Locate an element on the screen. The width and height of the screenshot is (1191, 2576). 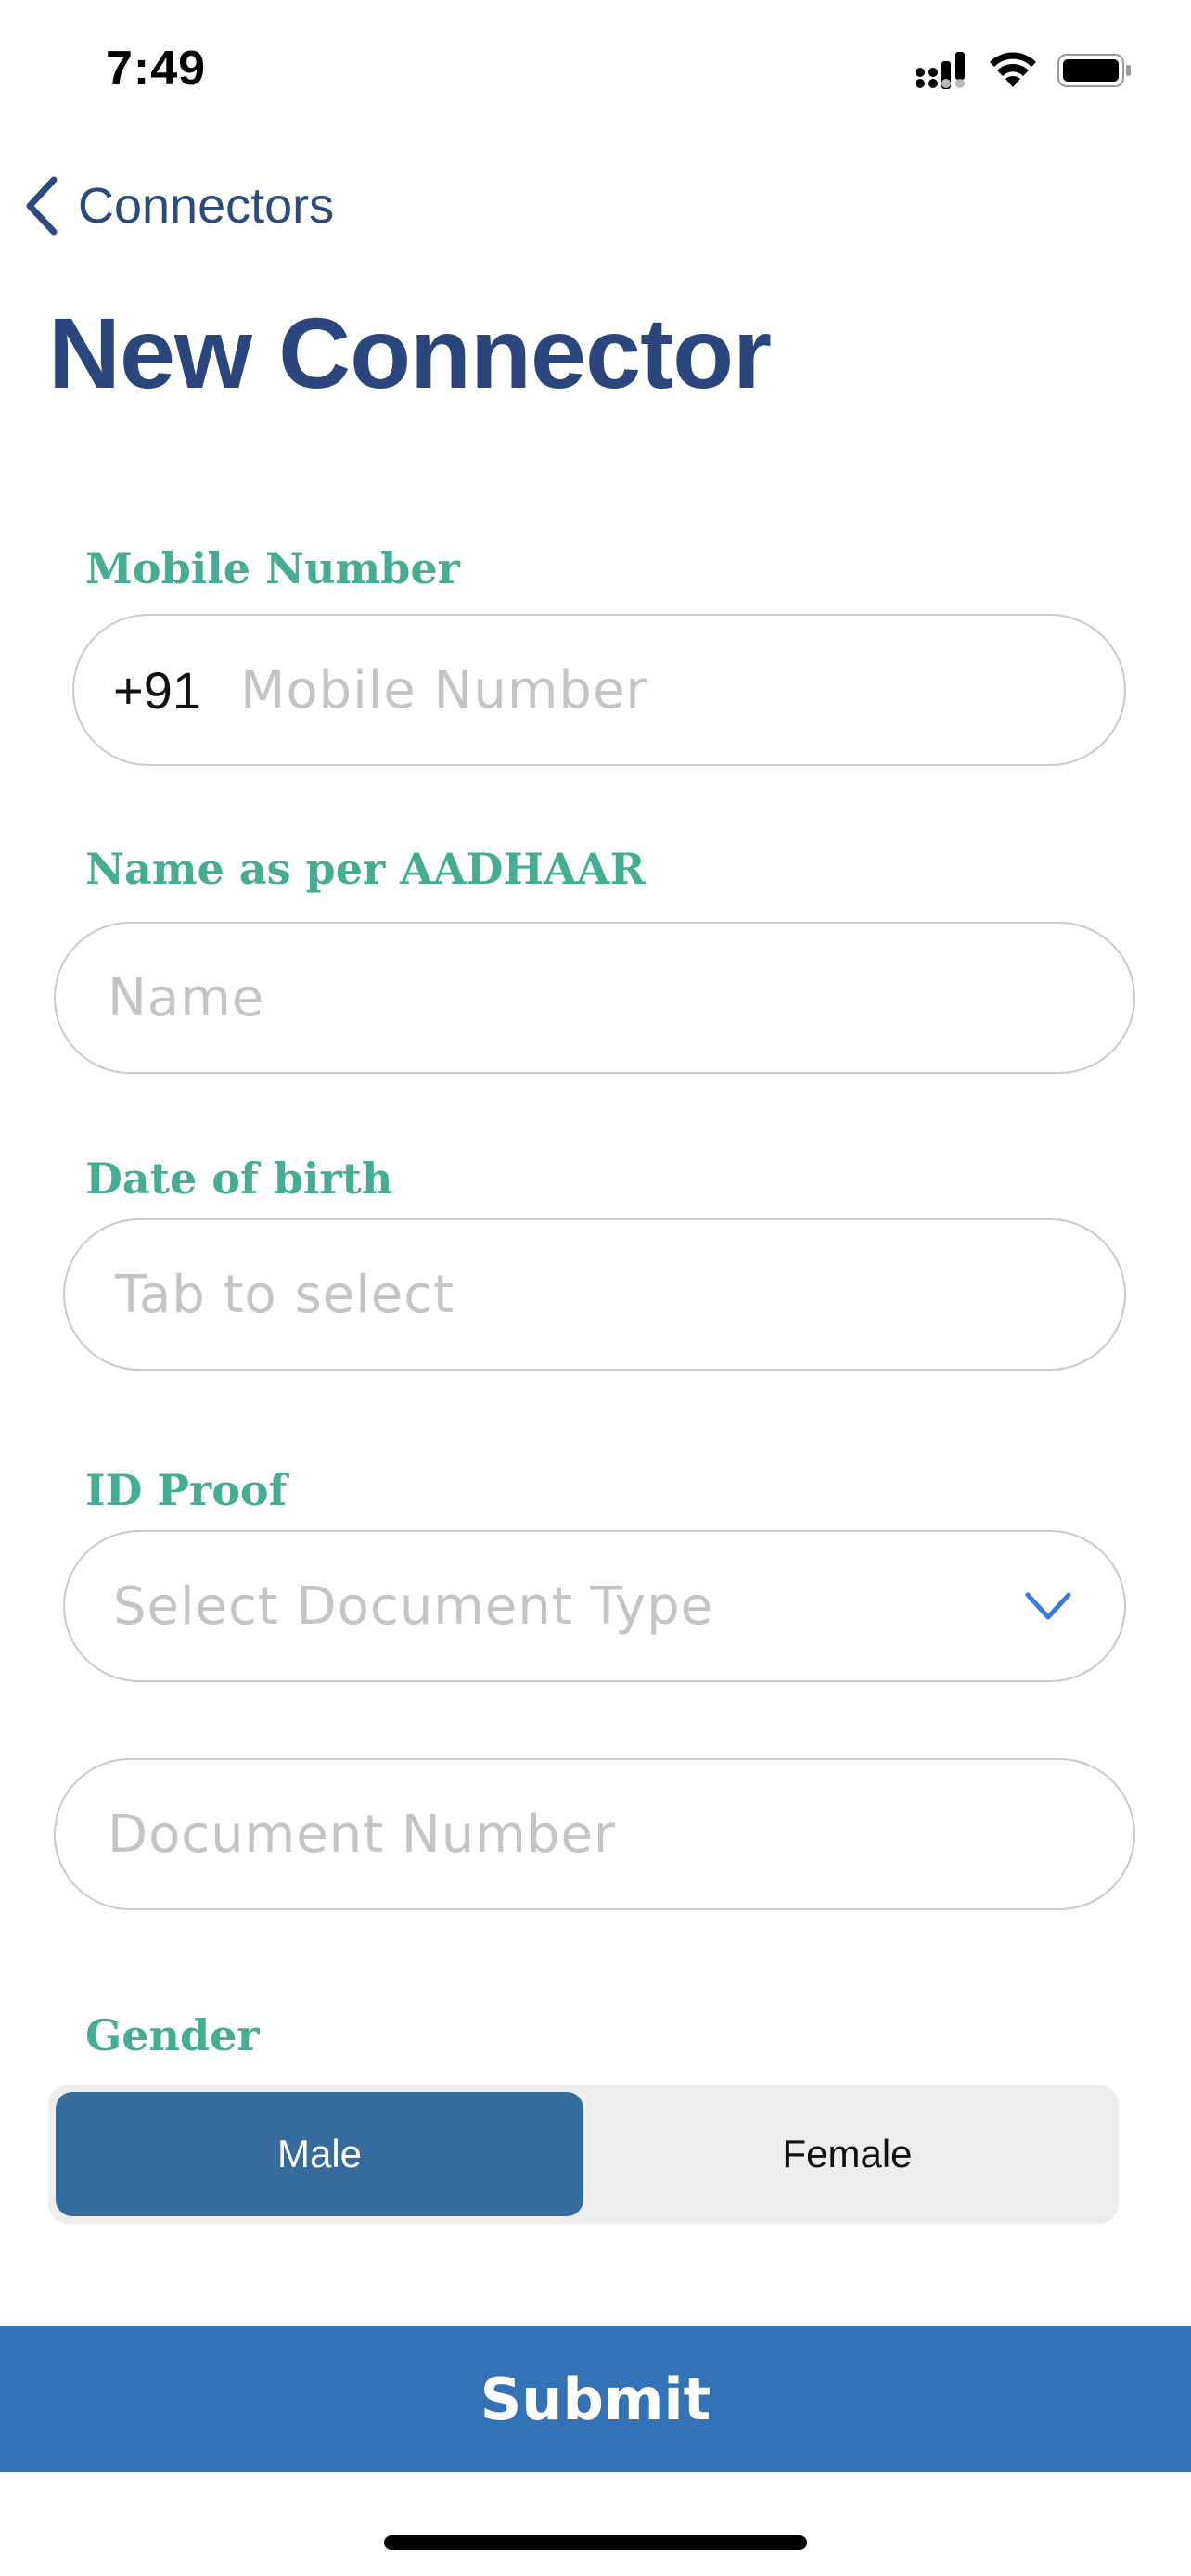
chevron-down-icon is located at coordinates (1048, 1606).